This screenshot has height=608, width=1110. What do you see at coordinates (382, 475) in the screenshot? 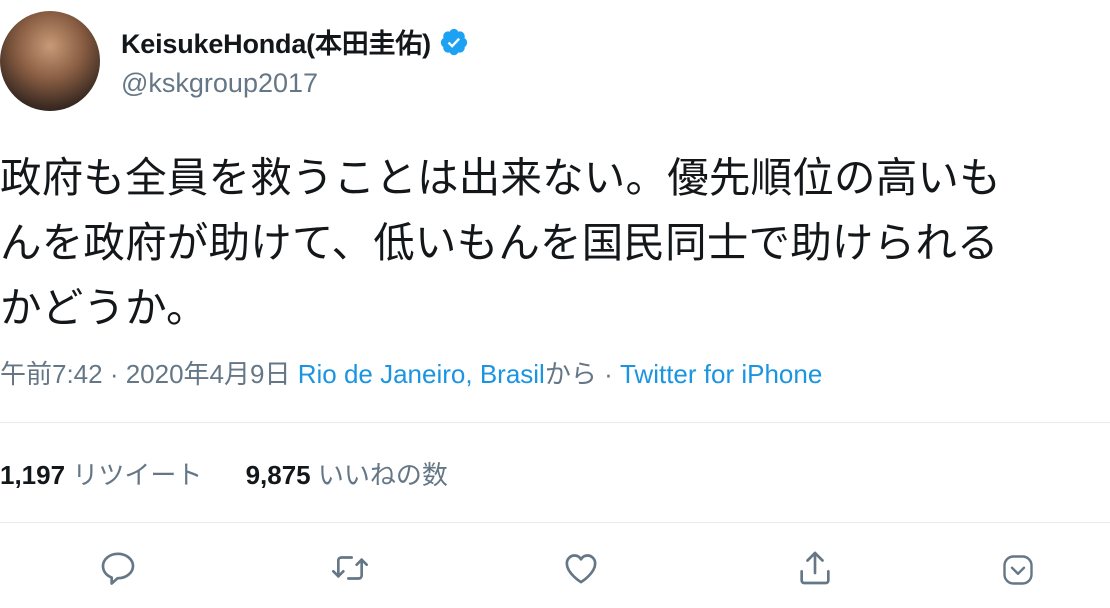
I see `likes-label: いいねの数` at bounding box center [382, 475].